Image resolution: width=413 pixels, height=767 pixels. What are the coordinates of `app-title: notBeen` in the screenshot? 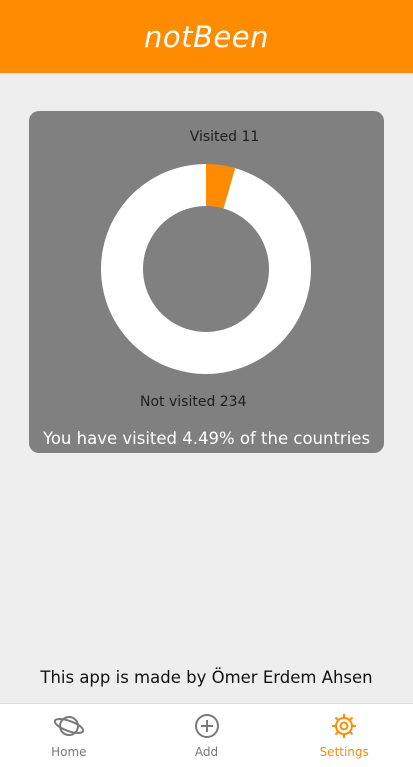 It's located at (206, 36).